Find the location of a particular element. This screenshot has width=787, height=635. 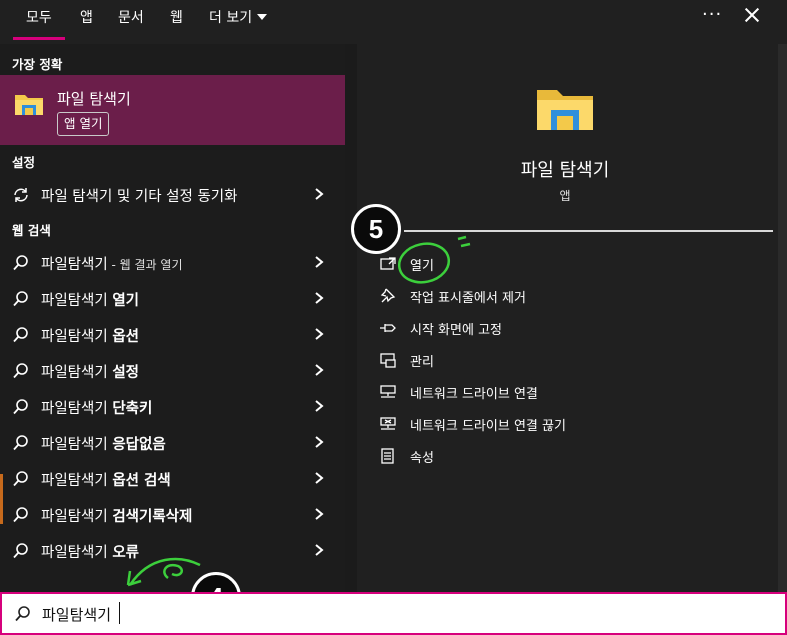

search-box is located at coordinates (393, 613).